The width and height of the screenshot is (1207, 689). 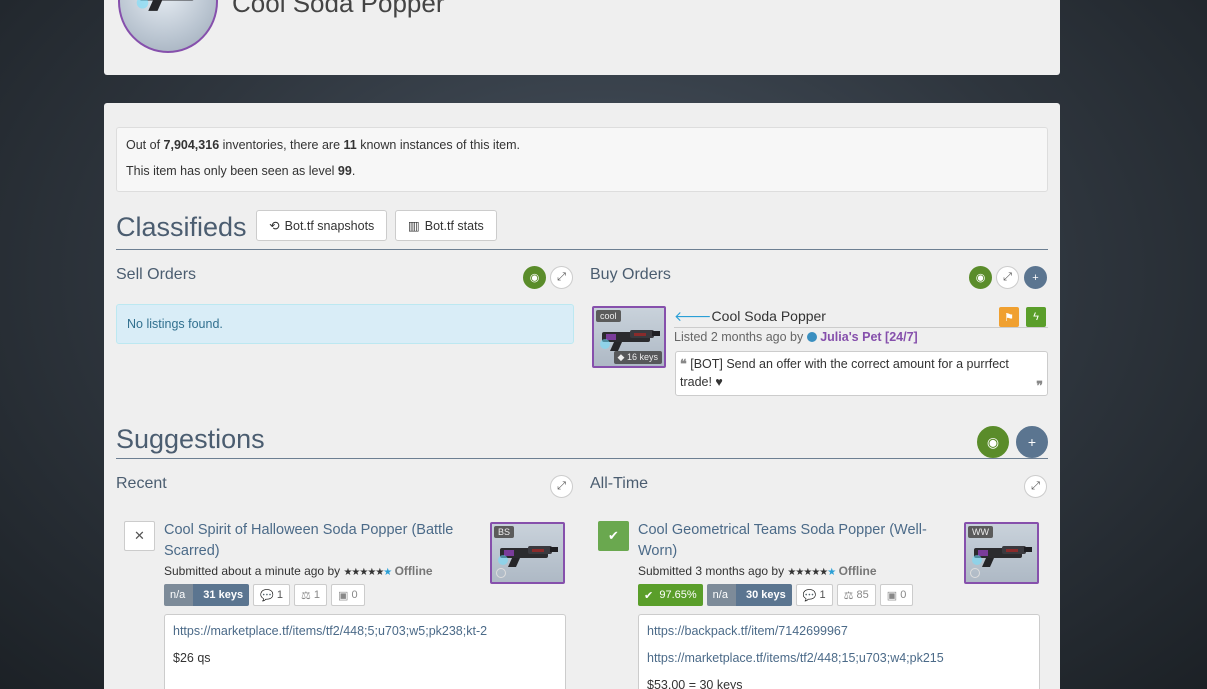 What do you see at coordinates (345, 324) in the screenshot?
I see `no-listings-alert: No listings found.` at bounding box center [345, 324].